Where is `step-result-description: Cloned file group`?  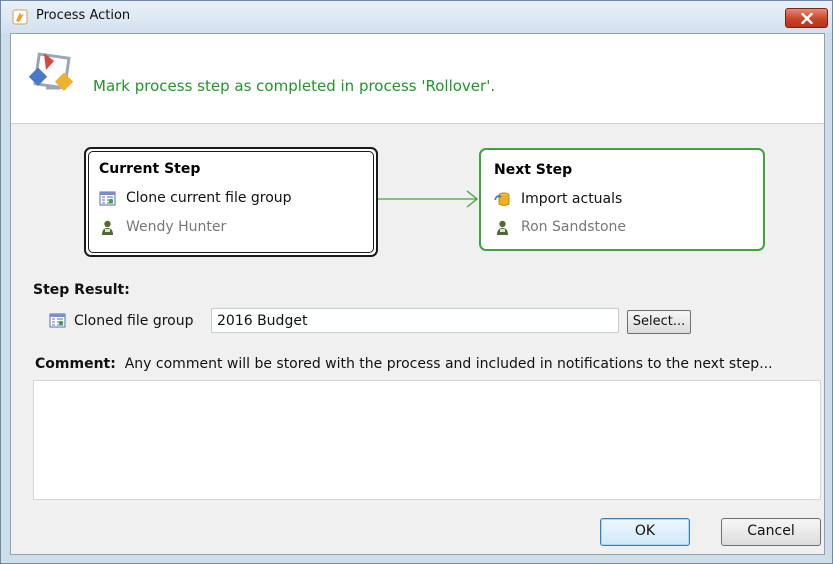 step-result-description: Cloned file group is located at coordinates (134, 321).